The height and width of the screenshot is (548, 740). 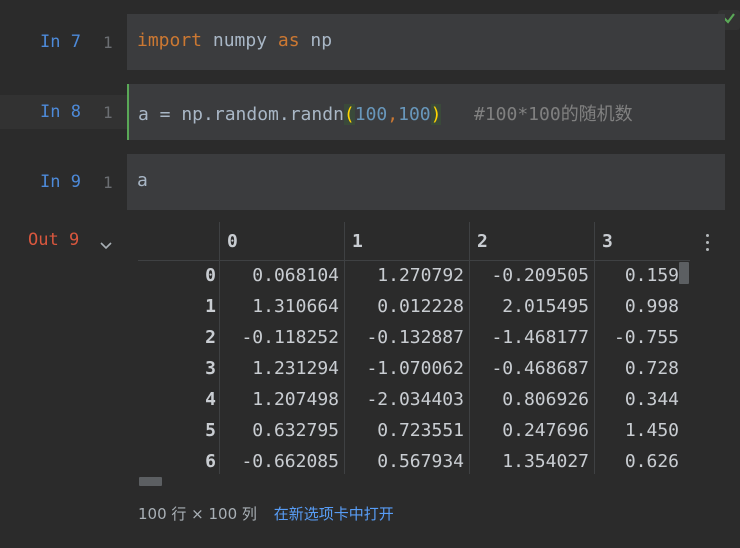 I want to click on cell-label: In 7, so click(x=60, y=42).